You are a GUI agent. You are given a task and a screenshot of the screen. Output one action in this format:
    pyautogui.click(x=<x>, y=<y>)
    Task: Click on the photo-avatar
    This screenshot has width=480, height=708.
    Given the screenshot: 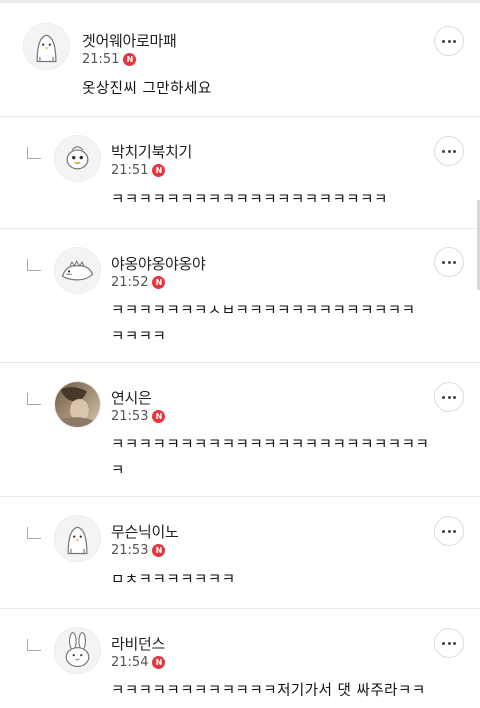 What is the action you would take?
    pyautogui.click(x=77, y=404)
    